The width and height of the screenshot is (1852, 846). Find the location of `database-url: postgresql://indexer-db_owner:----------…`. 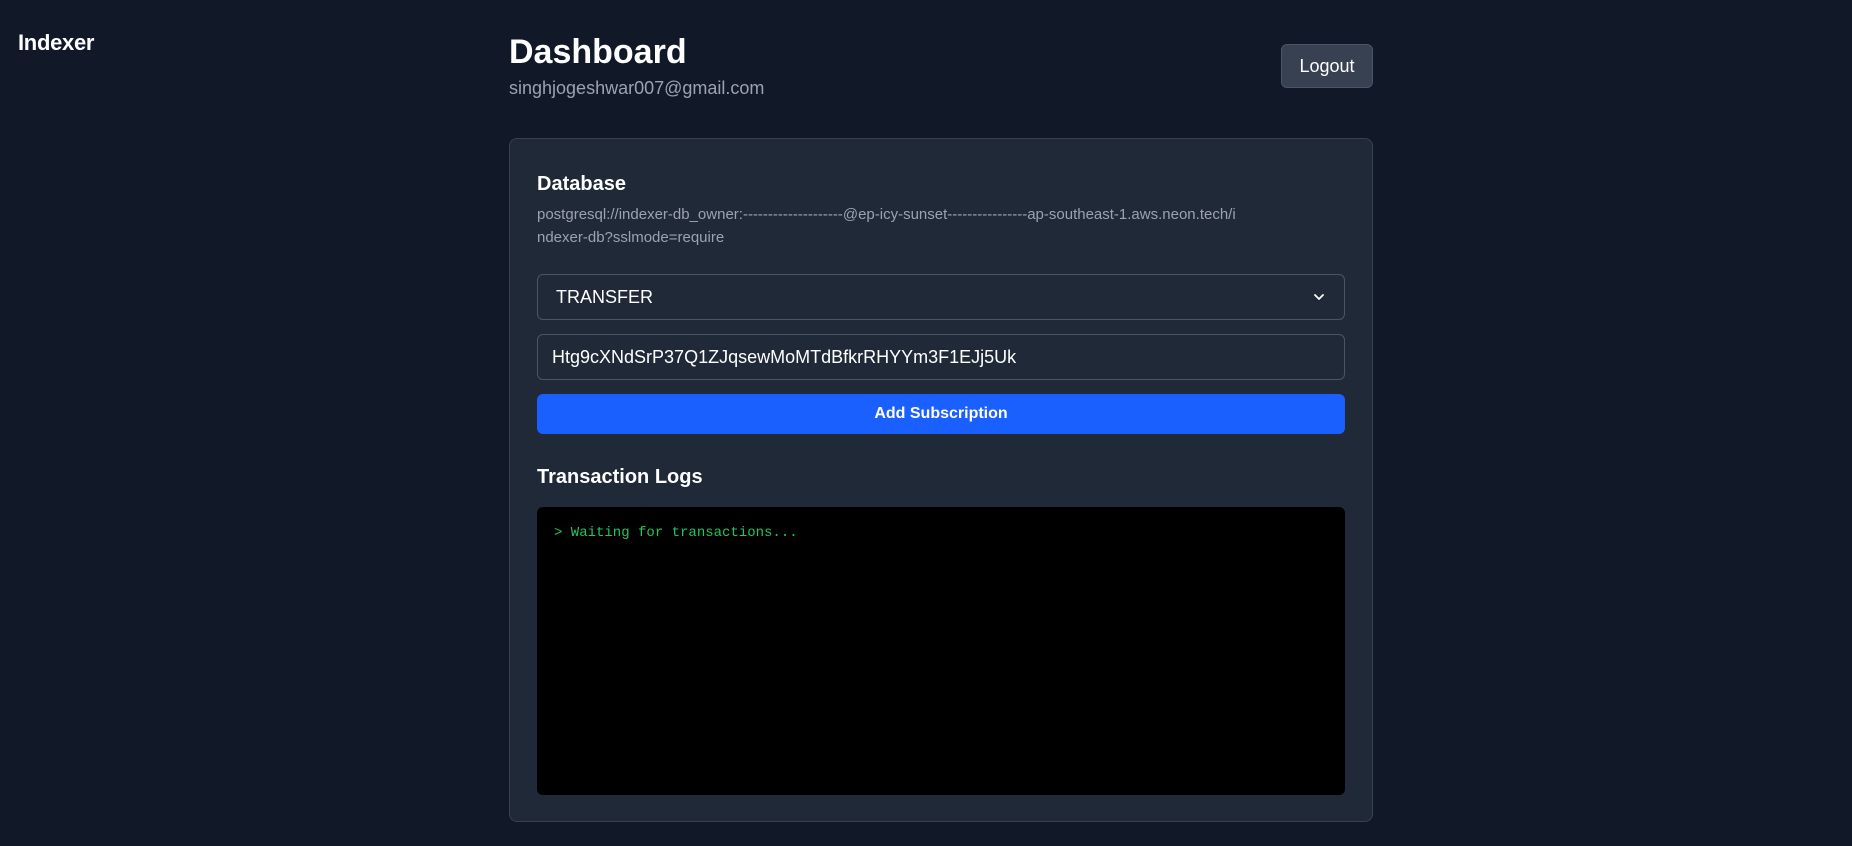

database-url: postgresql://indexer-db_owner:----------… is located at coordinates (886, 226).